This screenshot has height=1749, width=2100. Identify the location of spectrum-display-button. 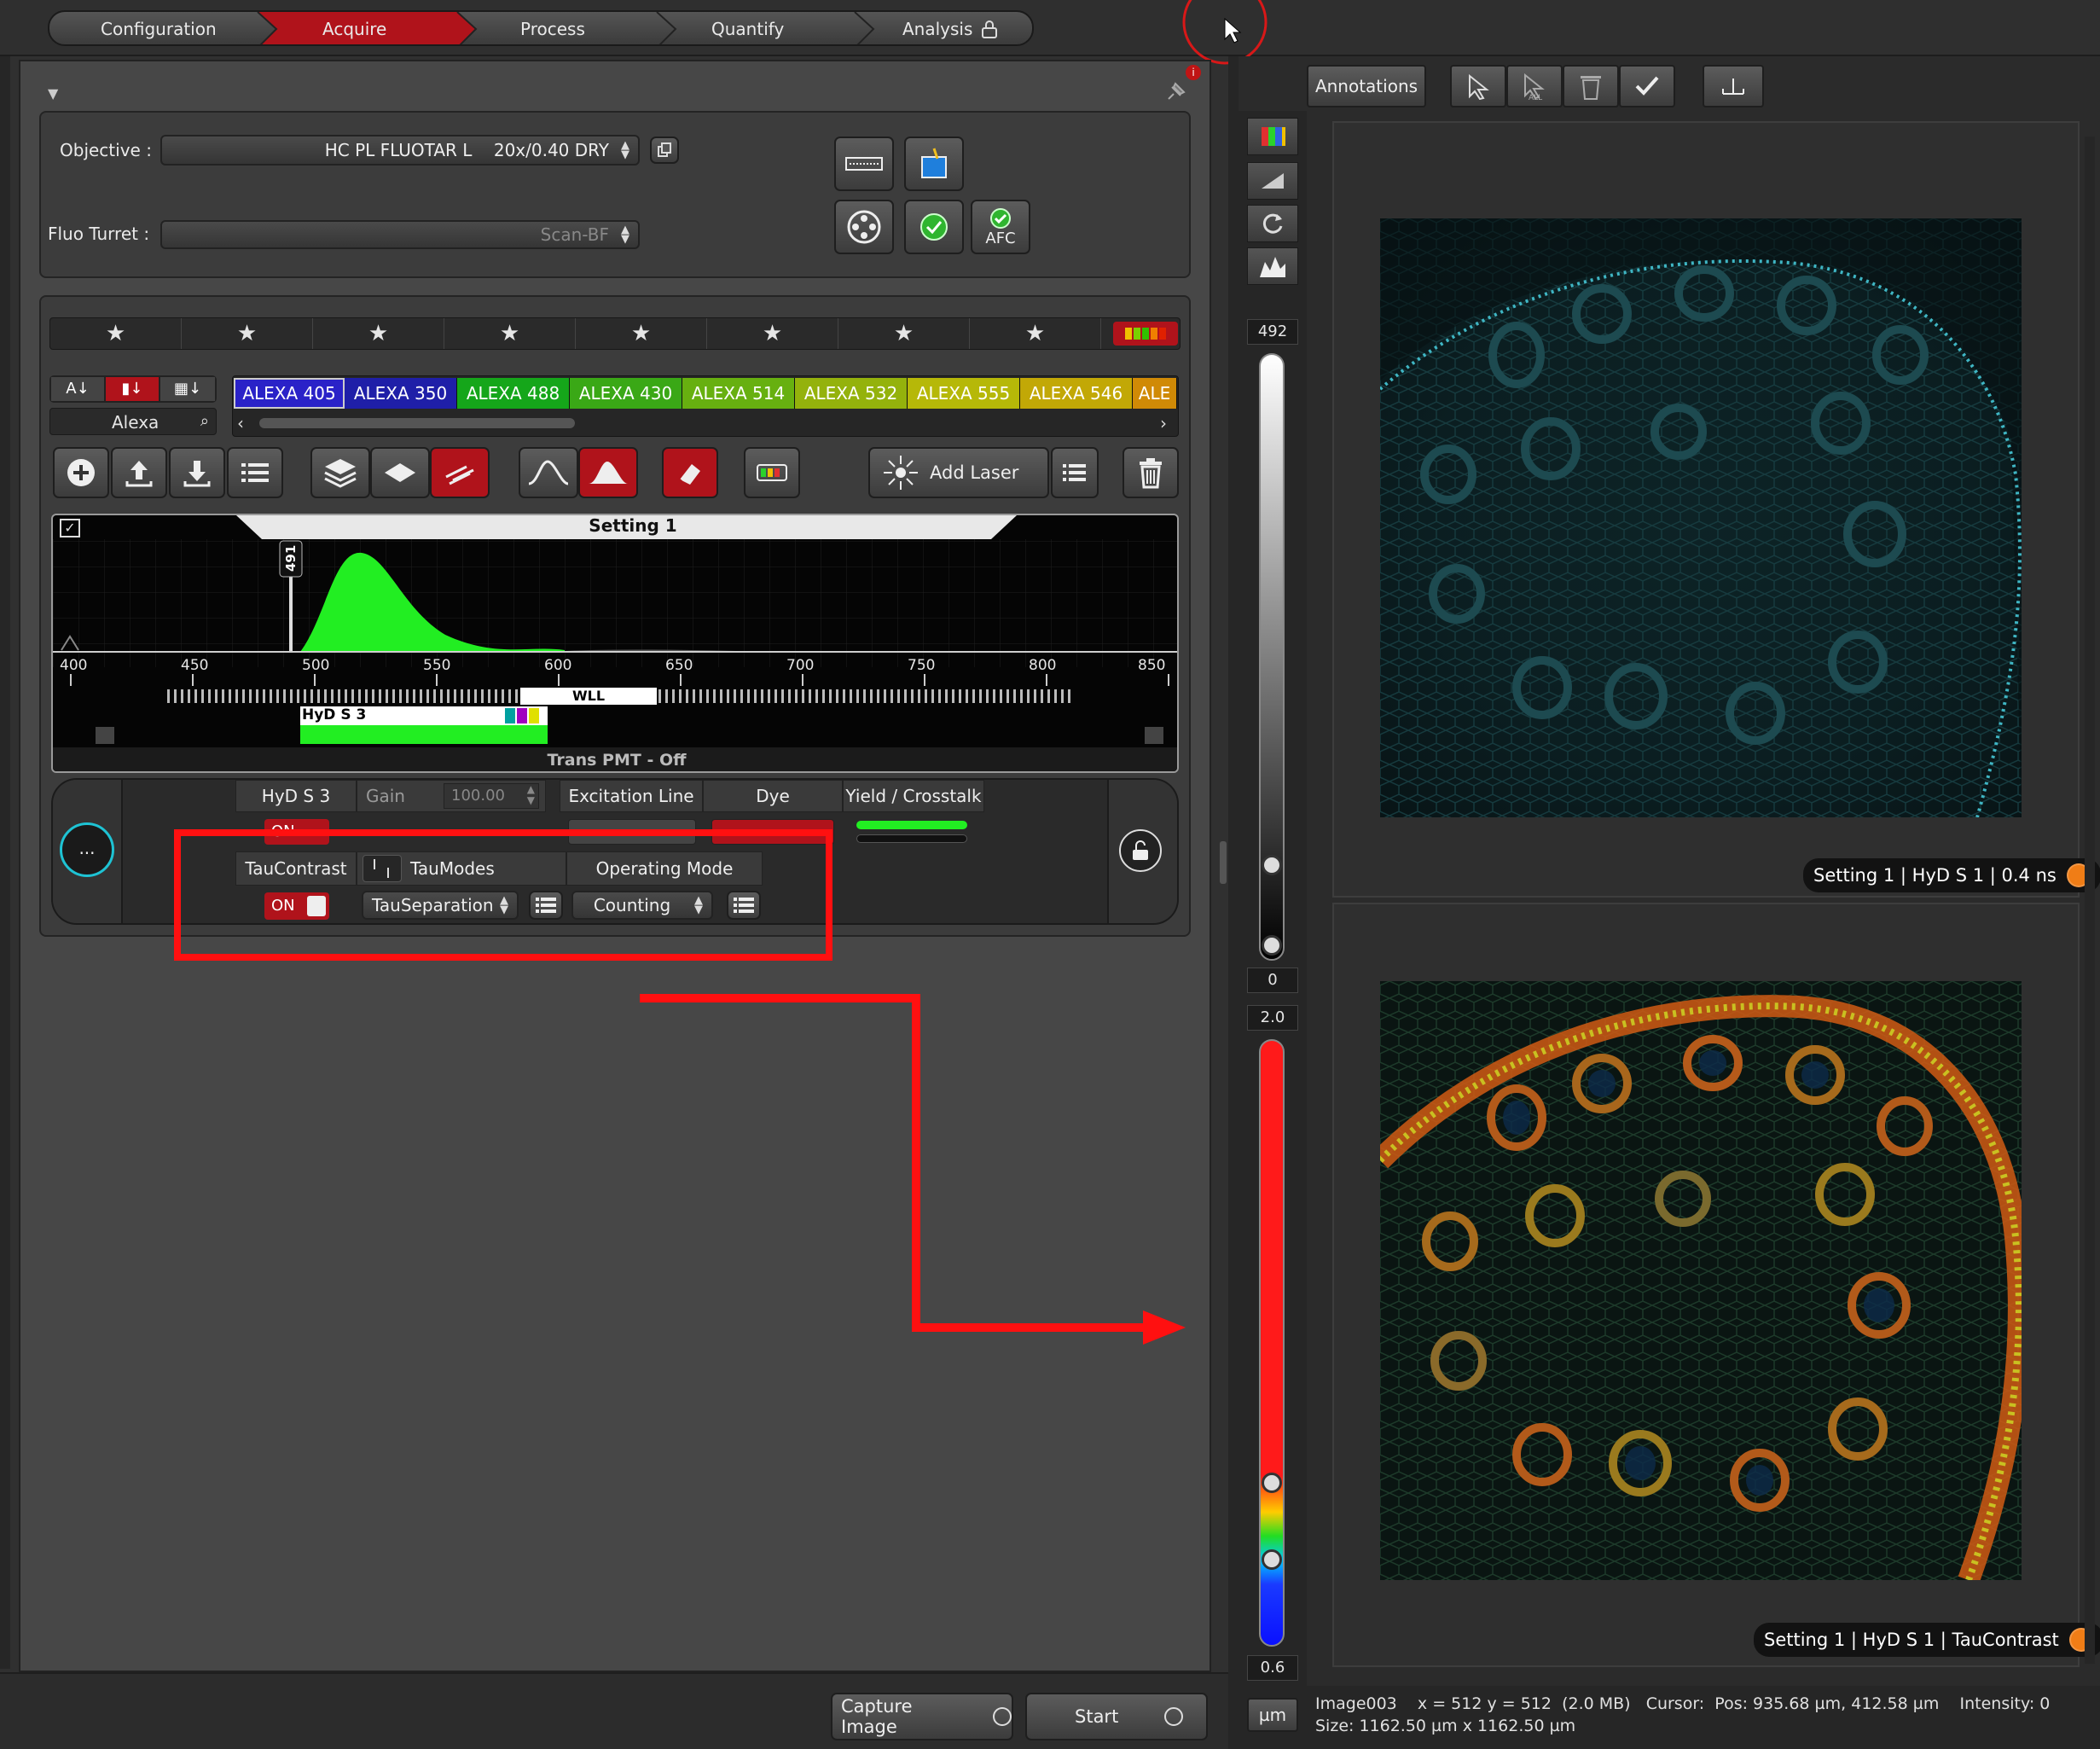
(548, 473).